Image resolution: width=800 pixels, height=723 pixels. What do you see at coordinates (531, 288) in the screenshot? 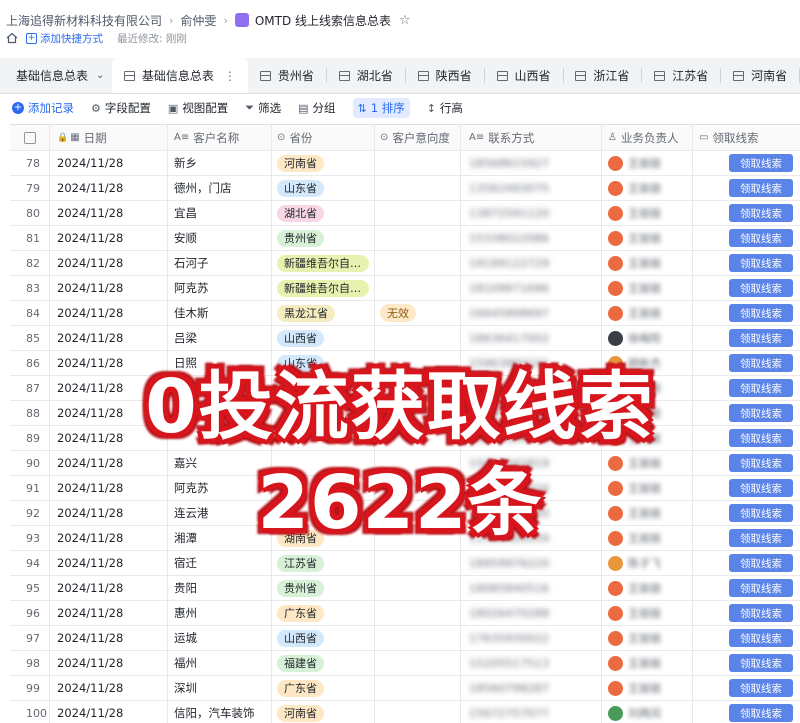
I see `contact-cell: 18109971696` at bounding box center [531, 288].